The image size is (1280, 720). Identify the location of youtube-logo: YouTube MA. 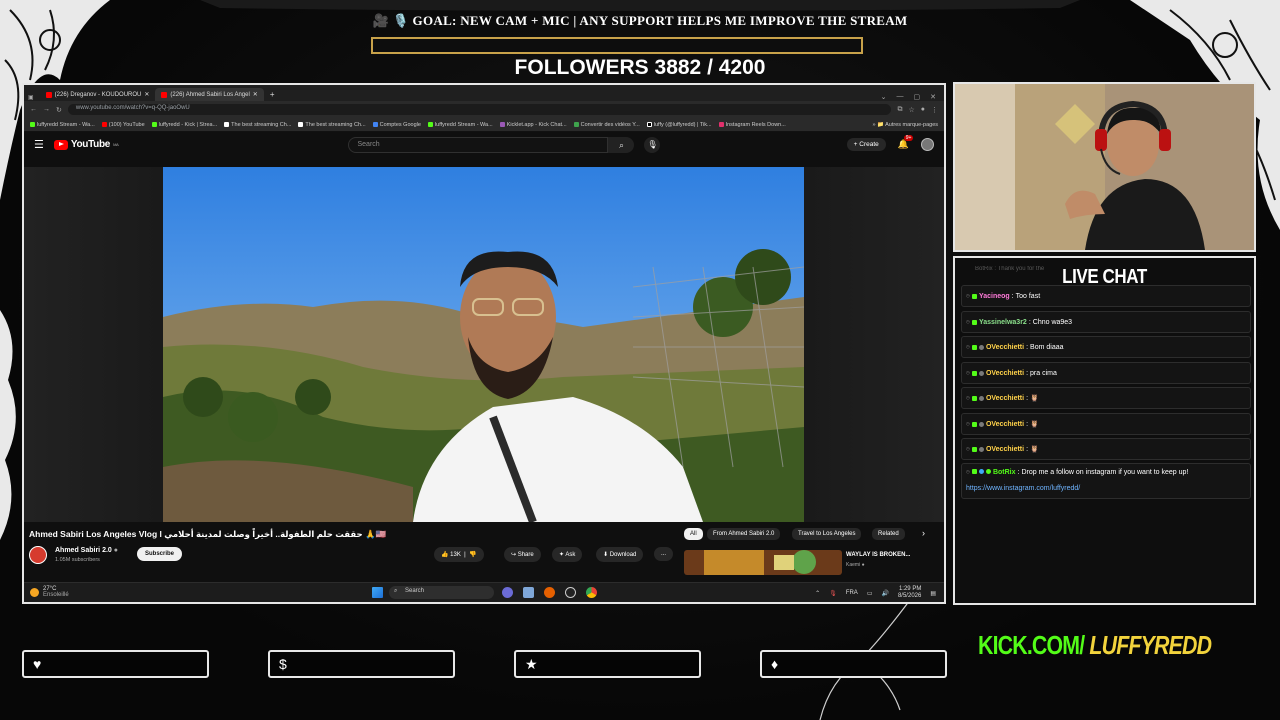
(86, 144).